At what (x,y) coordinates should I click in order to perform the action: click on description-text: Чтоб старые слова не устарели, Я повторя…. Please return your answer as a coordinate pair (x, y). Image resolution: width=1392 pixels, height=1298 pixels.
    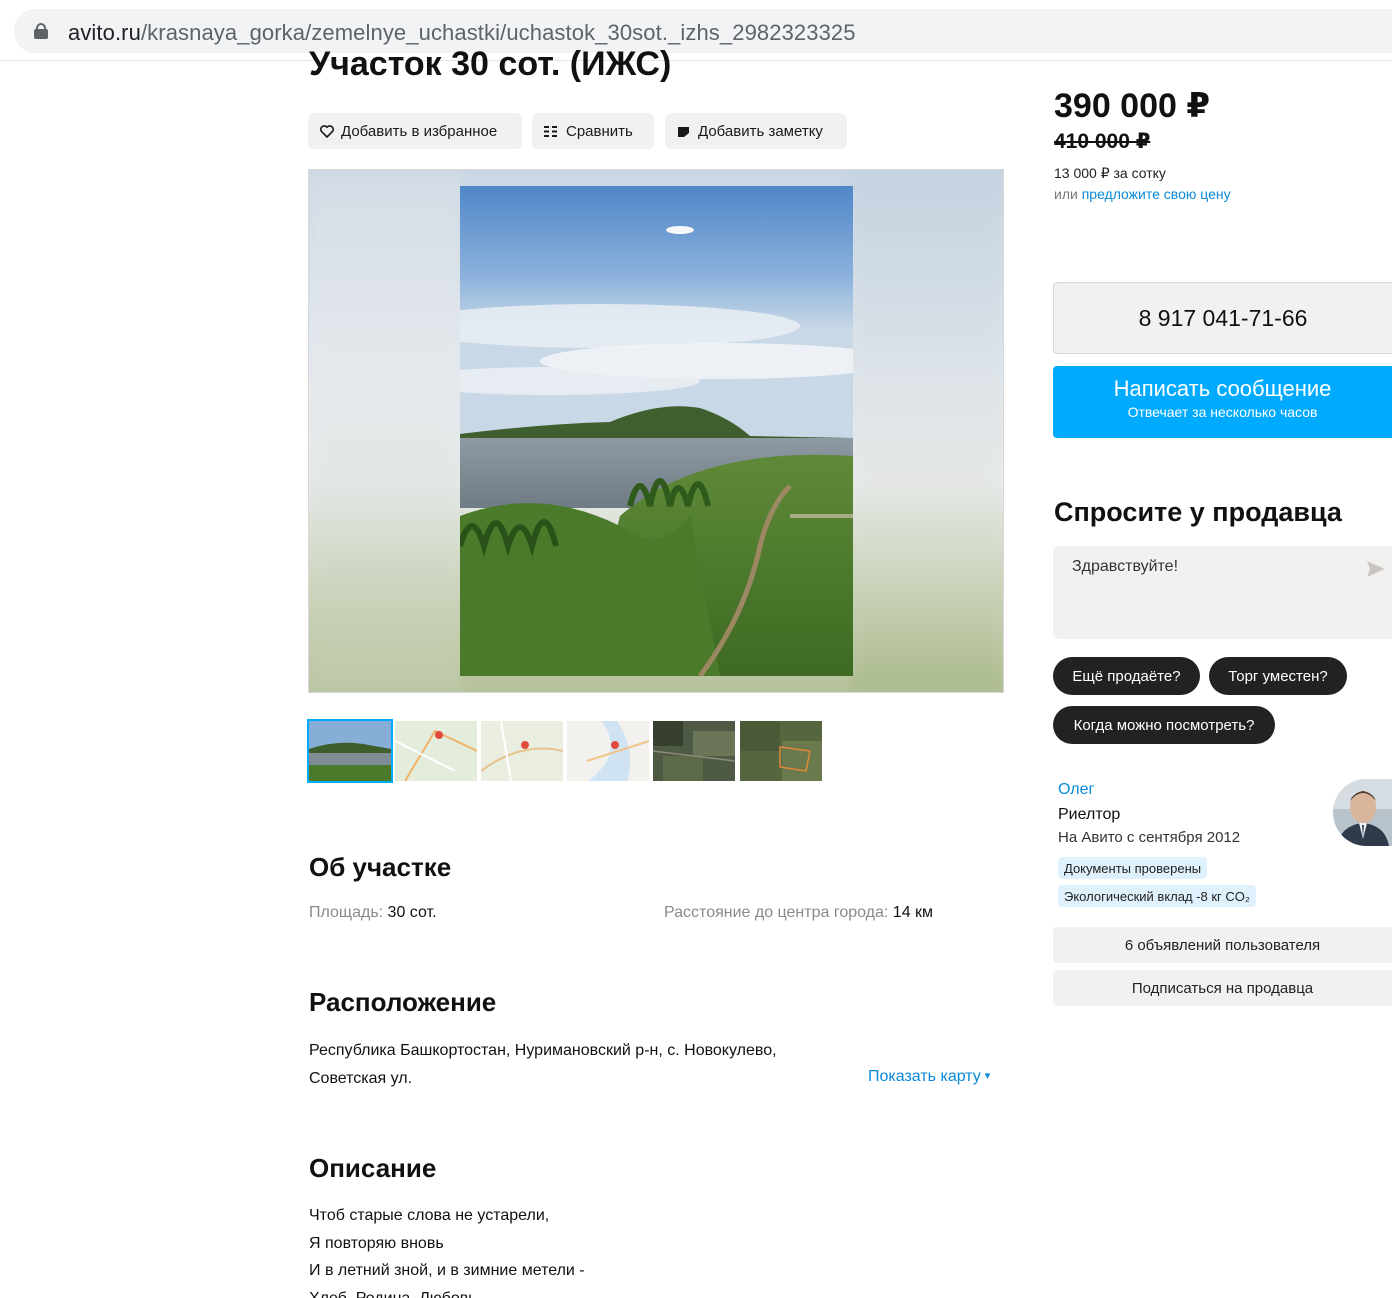
    Looking at the image, I should click on (447, 1252).